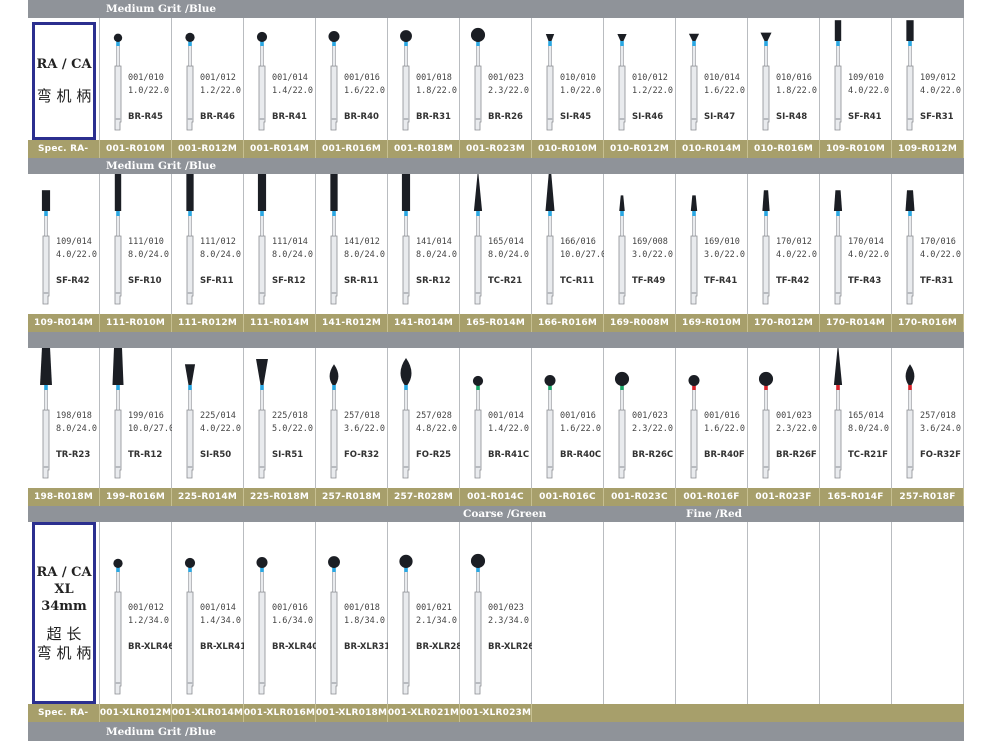 The height and width of the screenshot is (741, 1000). What do you see at coordinates (352, 497) in the screenshot?
I see `product-code: 257-R018M` at bounding box center [352, 497].